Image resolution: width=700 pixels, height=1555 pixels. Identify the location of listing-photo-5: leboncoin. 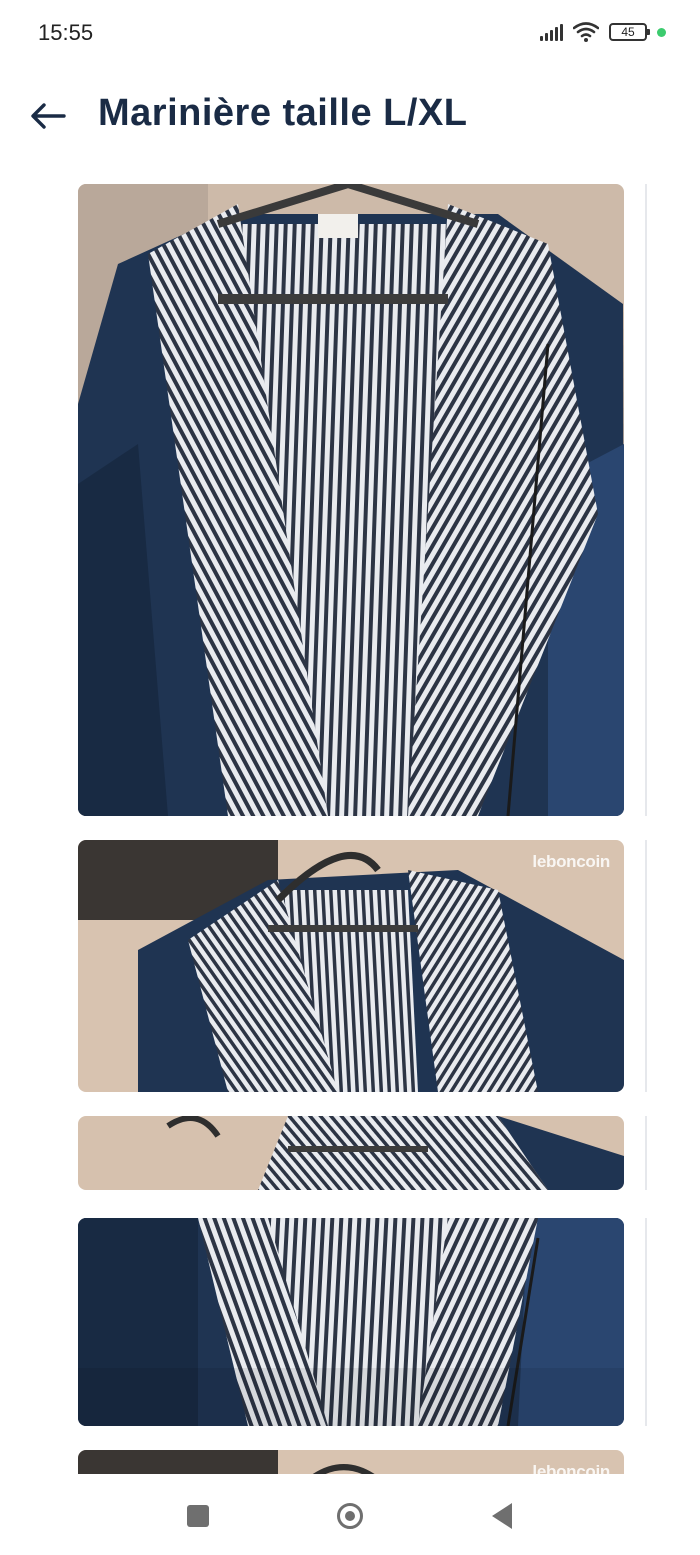
(351, 1462).